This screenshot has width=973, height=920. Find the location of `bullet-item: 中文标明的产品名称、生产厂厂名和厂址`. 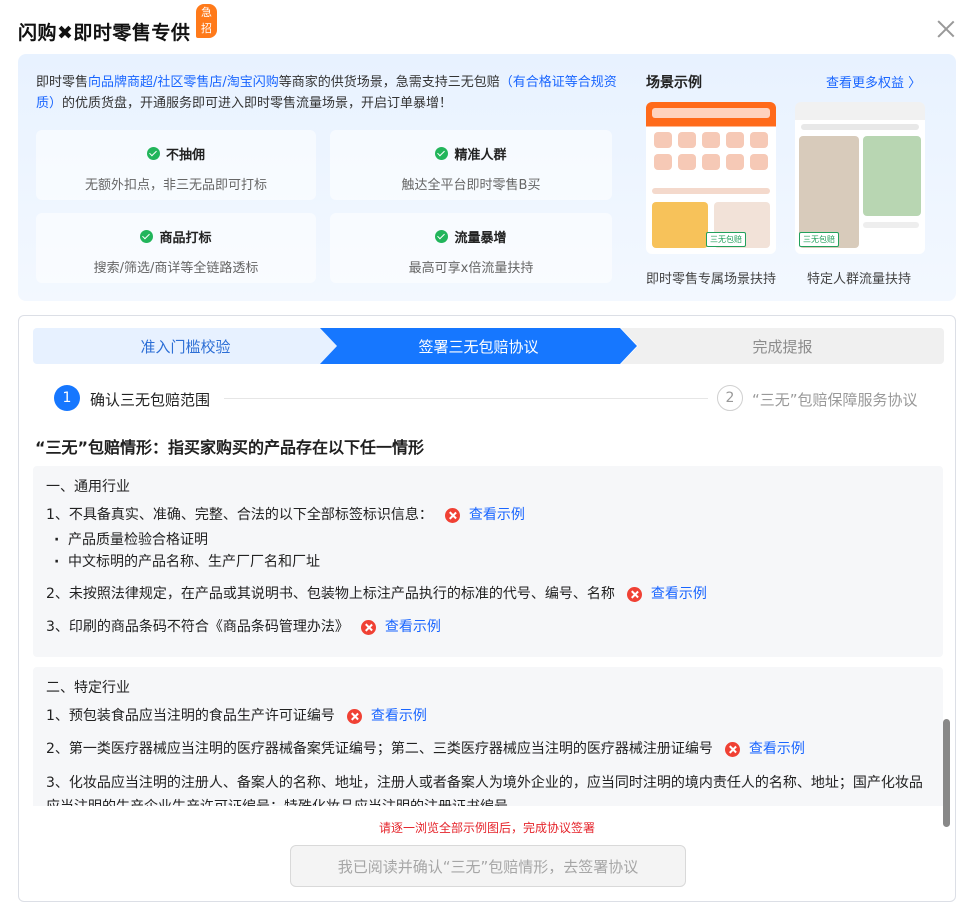

bullet-item: 中文标明的产品名称、生产厂厂名和厂址 is located at coordinates (488, 562).